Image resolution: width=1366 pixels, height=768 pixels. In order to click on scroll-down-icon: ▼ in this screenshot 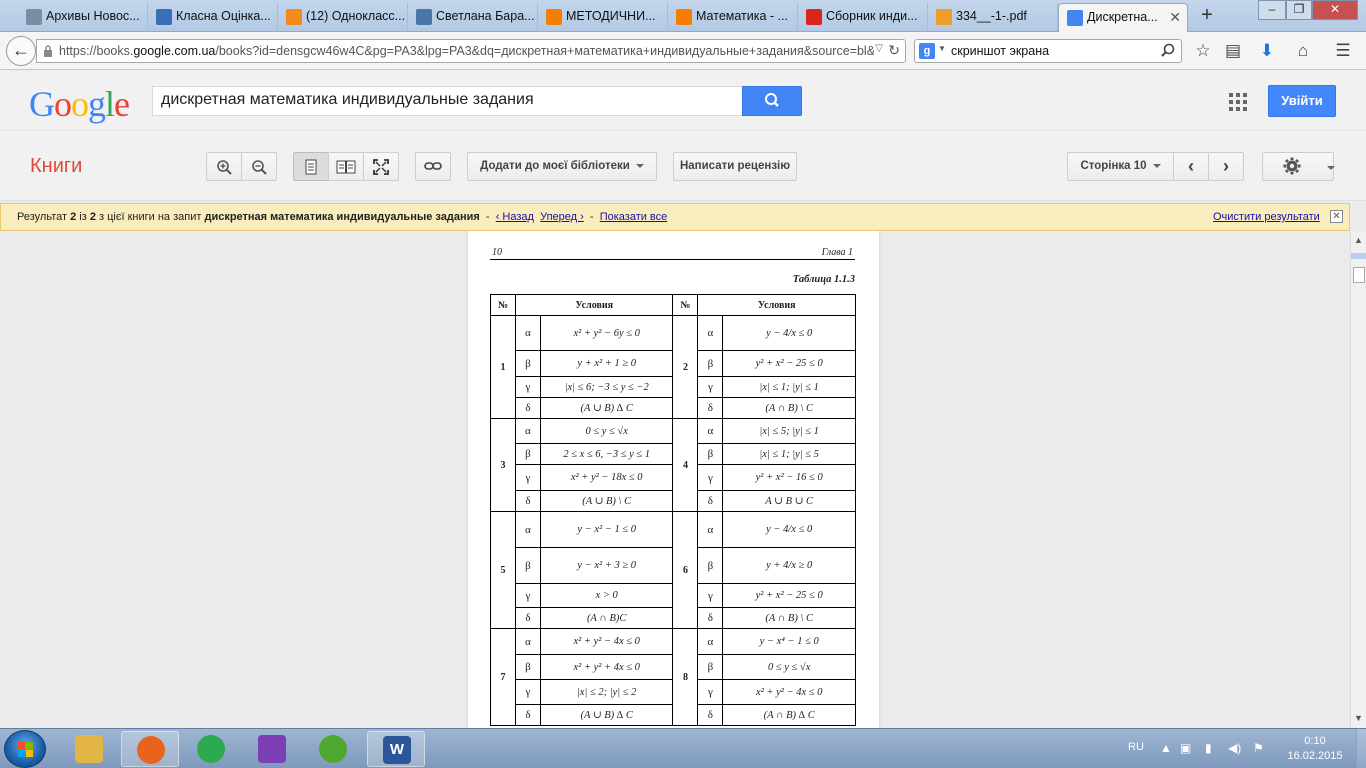, I will do `click(1358, 718)`.